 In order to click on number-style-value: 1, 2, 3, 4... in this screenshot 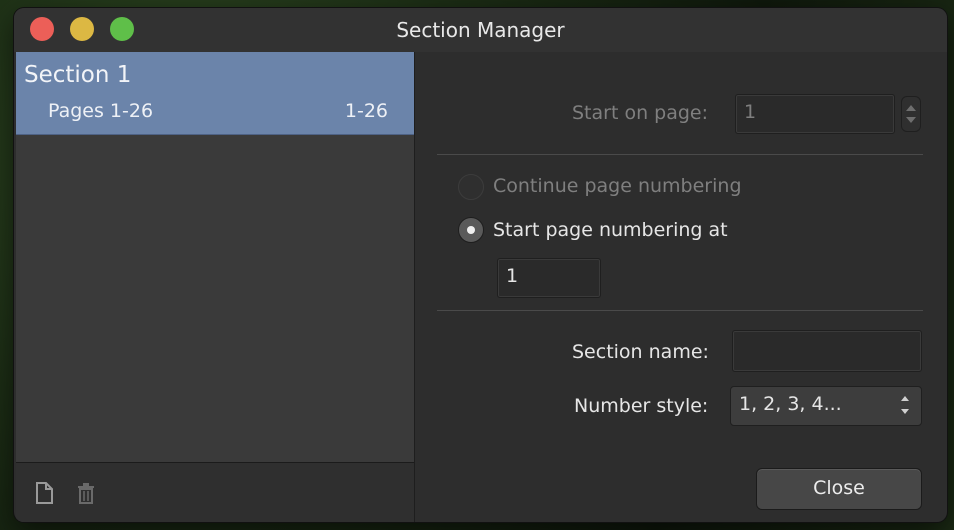, I will do `click(790, 404)`.